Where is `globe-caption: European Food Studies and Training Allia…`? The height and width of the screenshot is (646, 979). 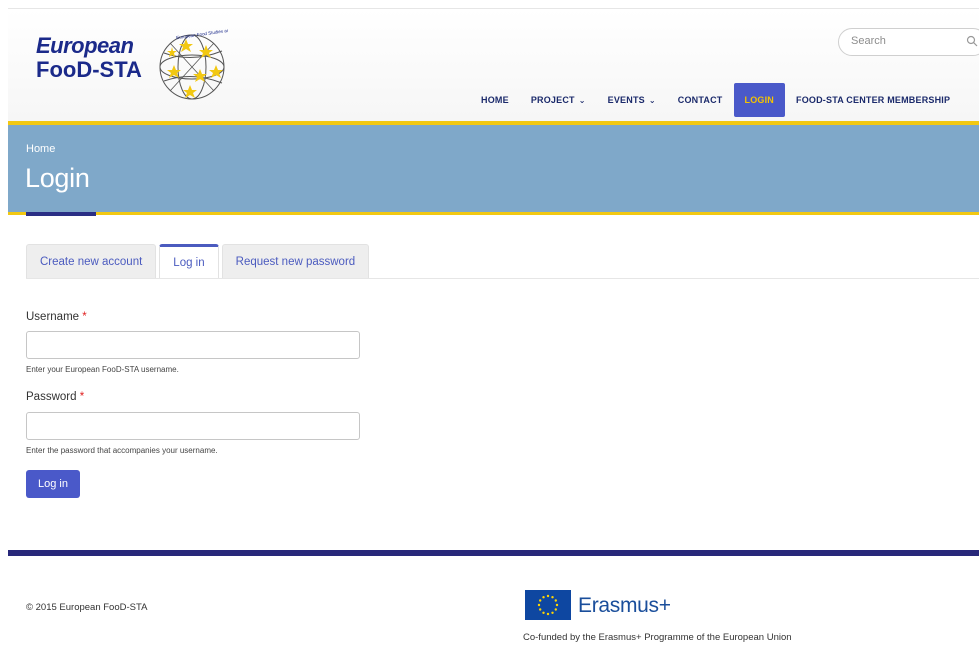 globe-caption: European Food Studies and Training Allia… is located at coordinates (202, 32).